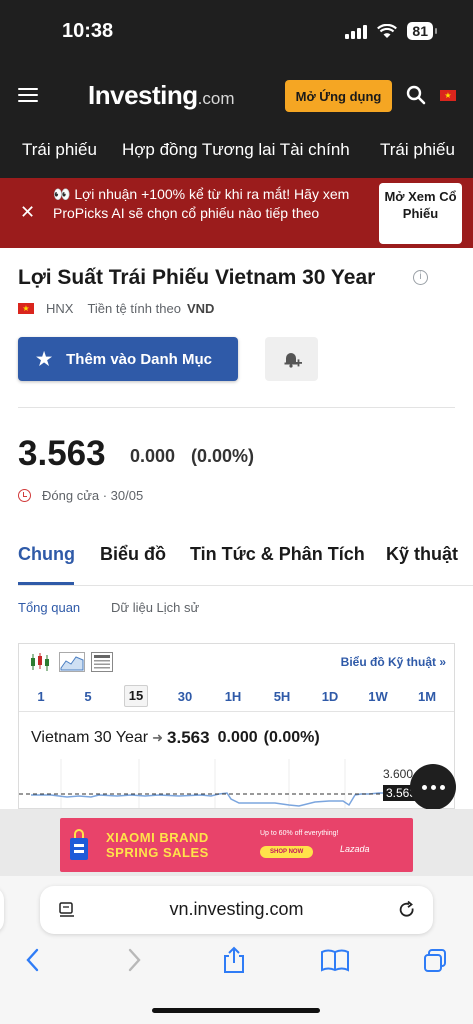  I want to click on add-to-watchlist-button: ★ Thêm vào Danh Mục, so click(128, 359).